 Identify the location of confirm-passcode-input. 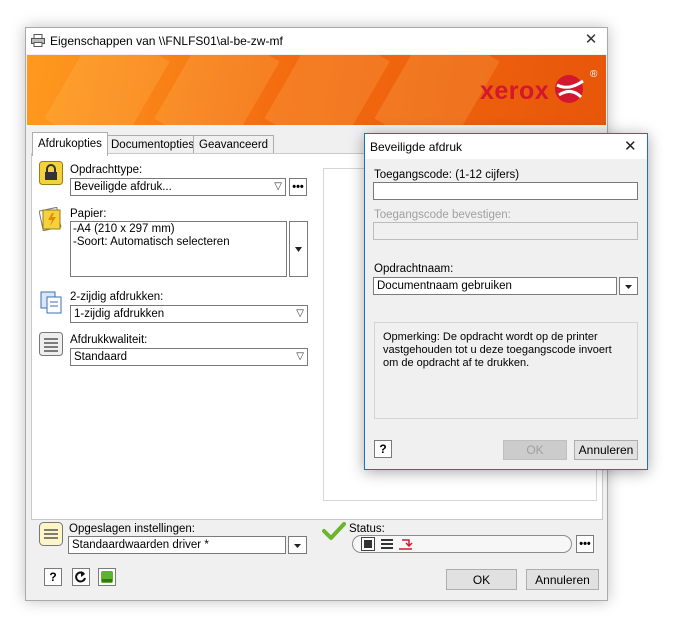
(505, 231).